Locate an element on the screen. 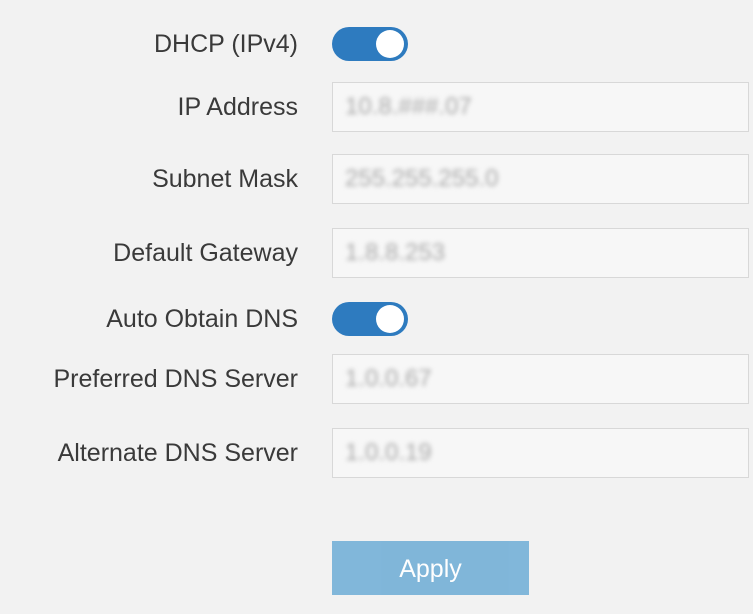 Image resolution: width=753 pixels, height=614 pixels. subnet-mask-field: 255.255.255.0 is located at coordinates (540, 179).